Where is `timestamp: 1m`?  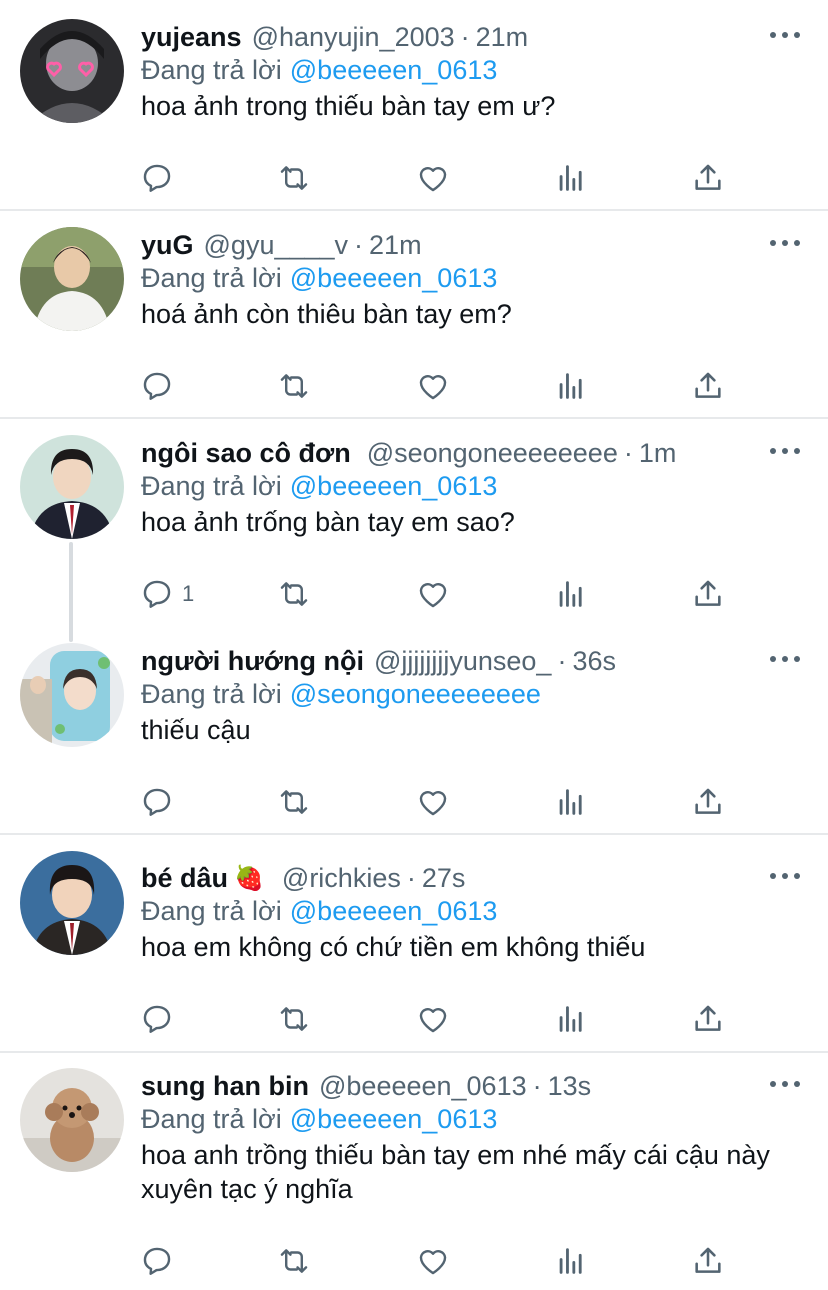 timestamp: 1m is located at coordinates (658, 453).